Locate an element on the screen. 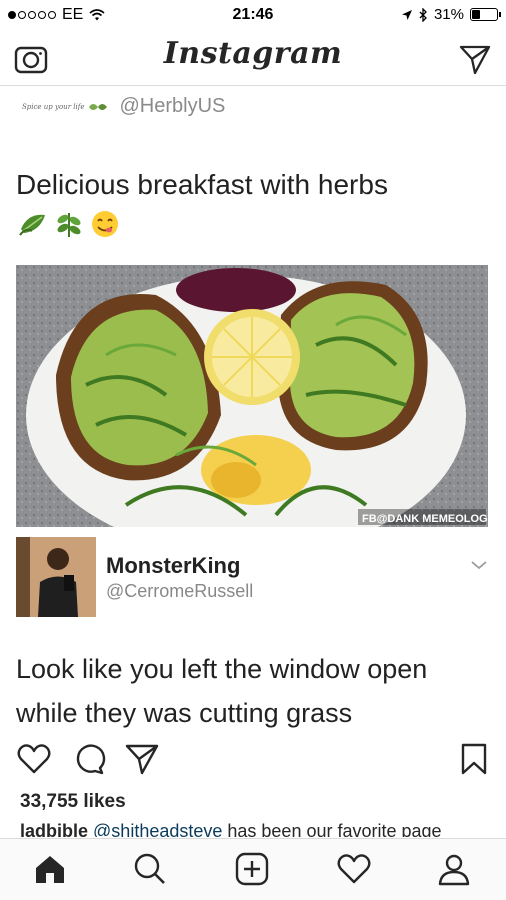  reply-text-line-2: while they was cutting grass is located at coordinates (184, 713).